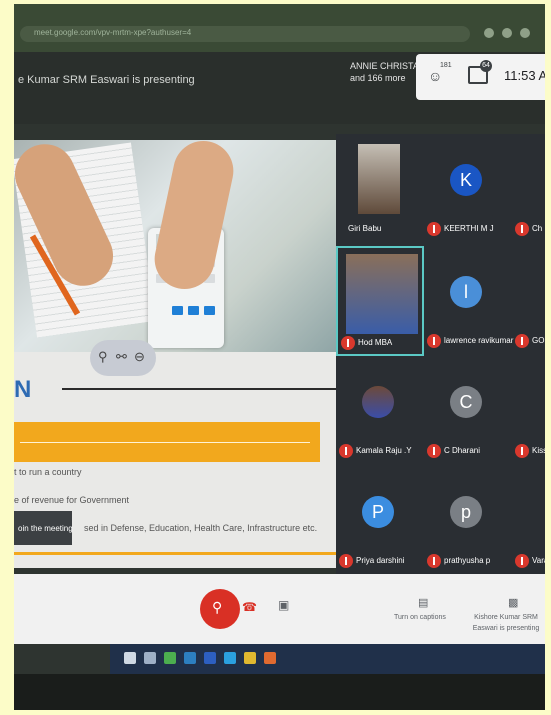  I want to click on people-icon: ☺, so click(435, 76).